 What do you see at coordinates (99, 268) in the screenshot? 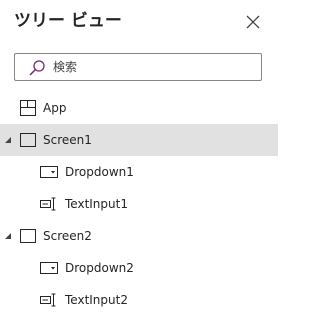
I see `tree-item-label: Dropdown2` at bounding box center [99, 268].